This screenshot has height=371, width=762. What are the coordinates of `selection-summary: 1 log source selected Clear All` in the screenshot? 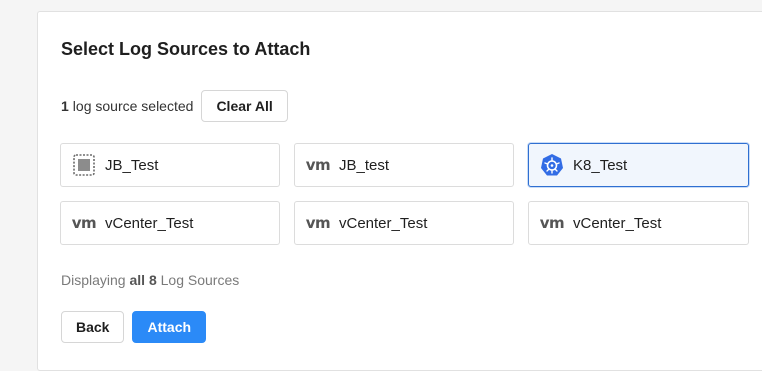 It's located at (174, 106).